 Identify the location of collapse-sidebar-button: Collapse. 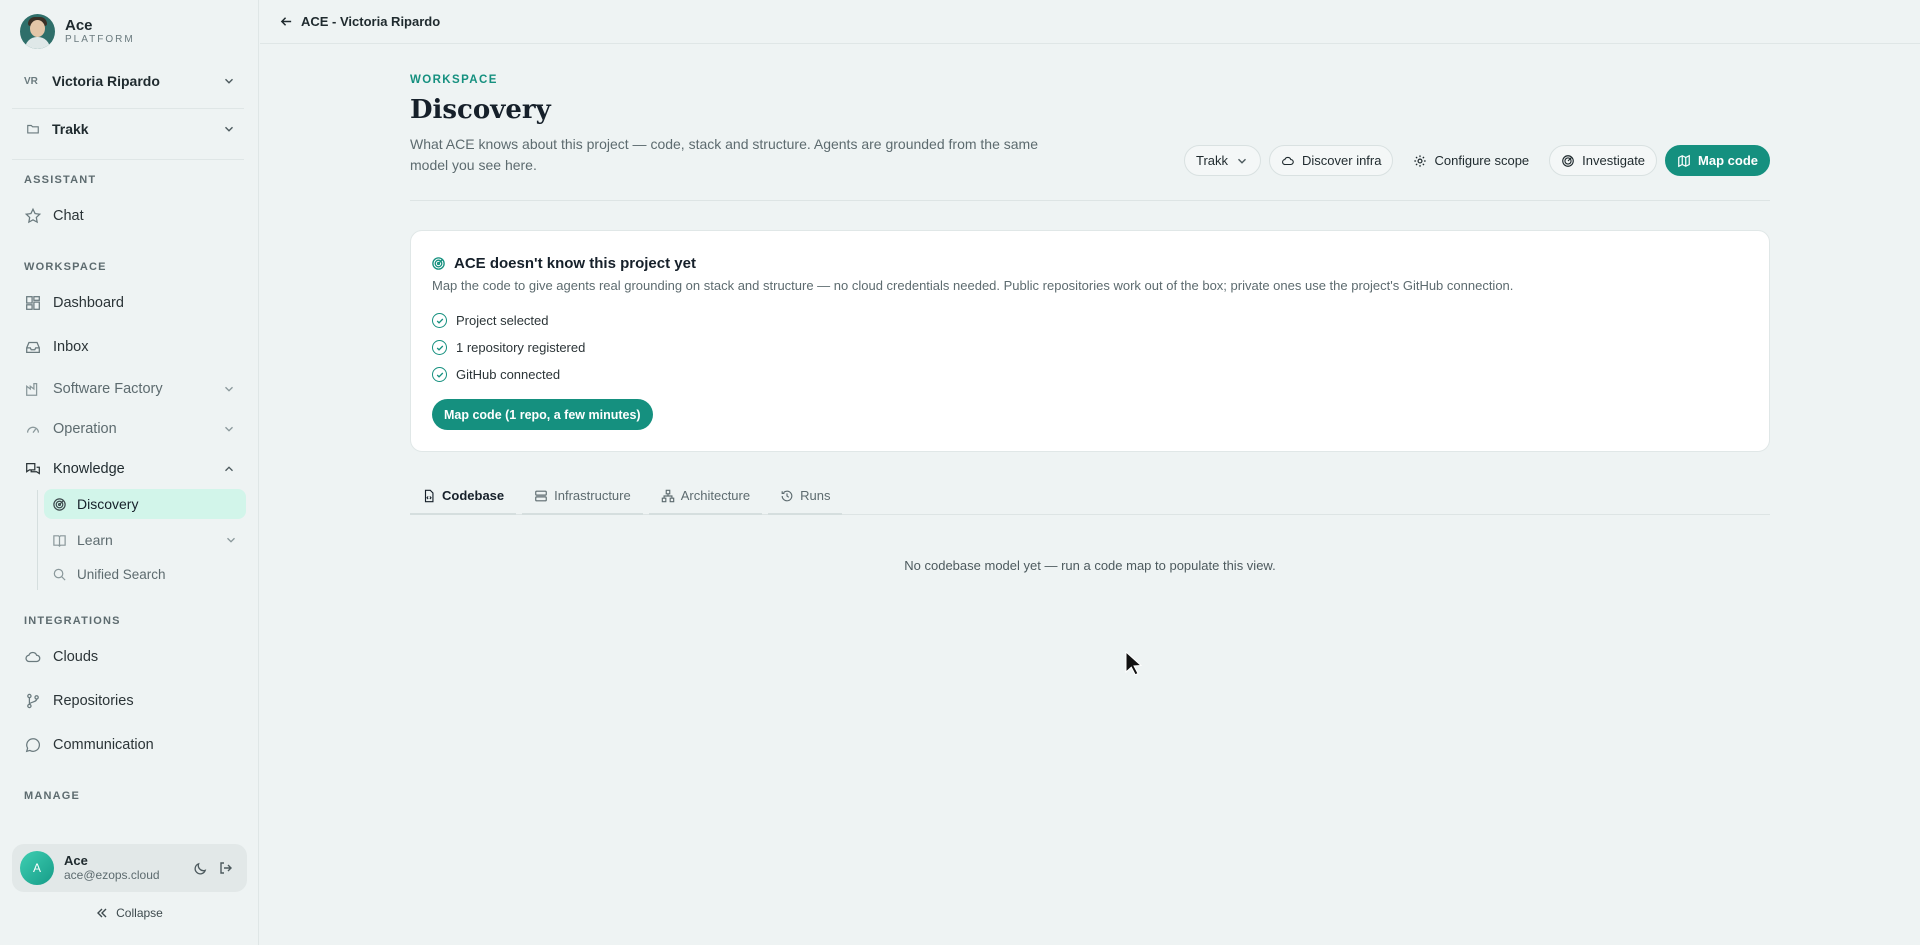
(129, 913).